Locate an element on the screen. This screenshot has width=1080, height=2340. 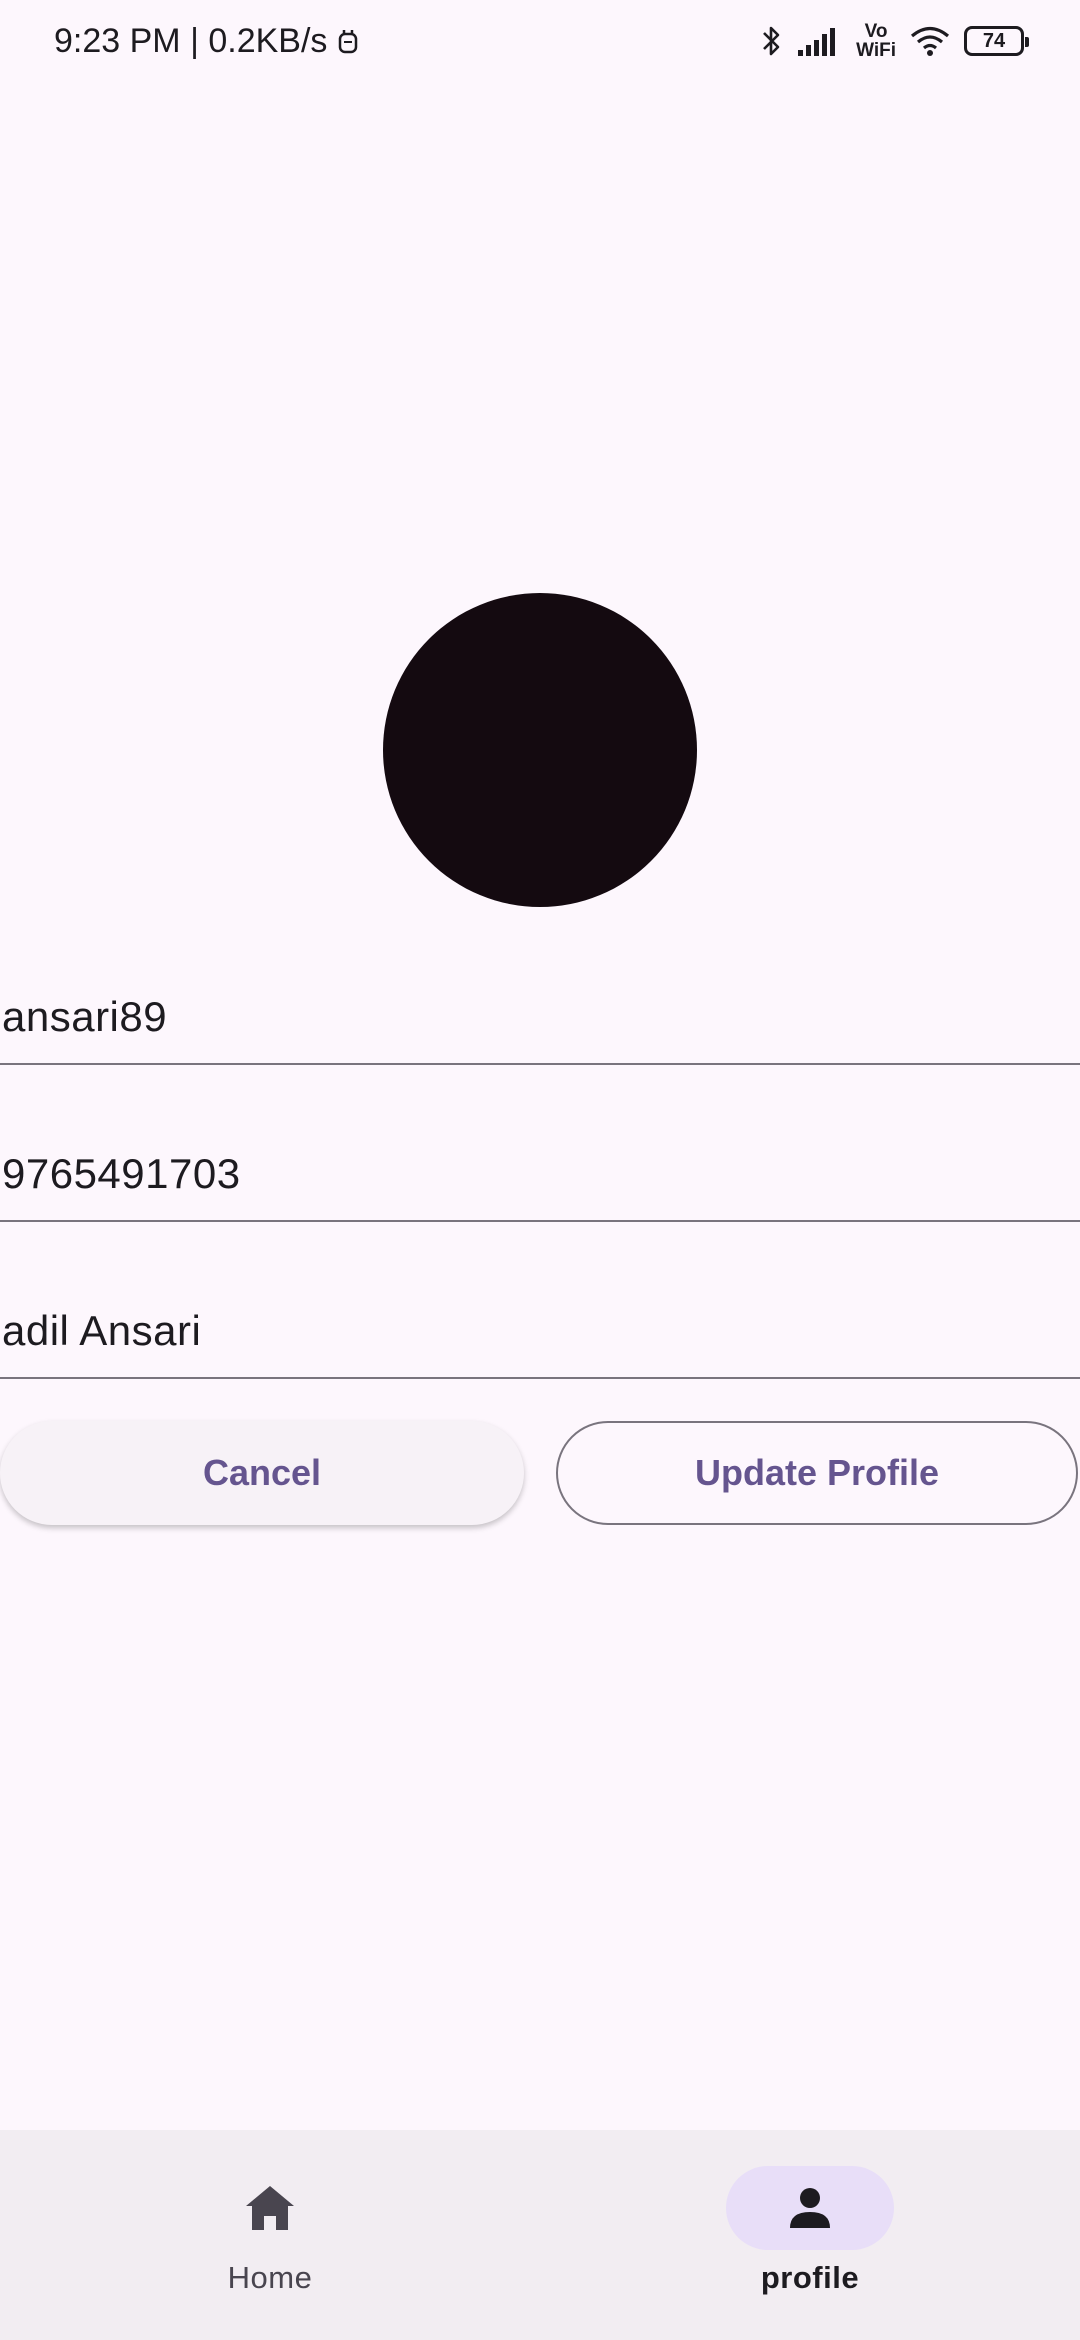
vowifi-top: Vo is located at coordinates (876, 31).